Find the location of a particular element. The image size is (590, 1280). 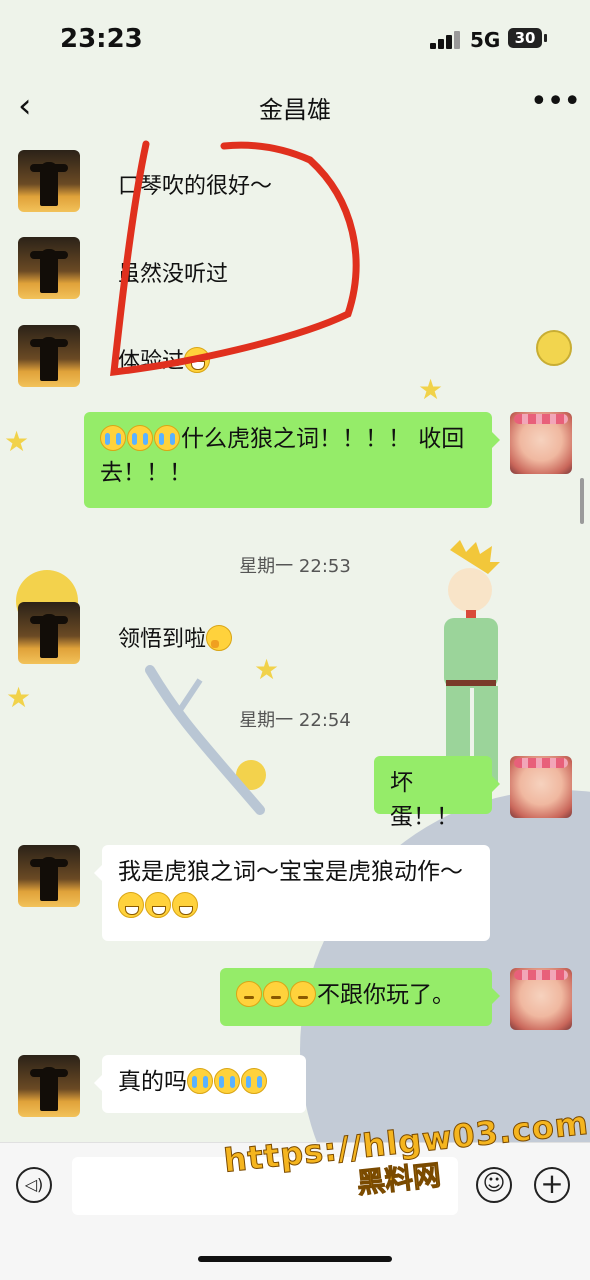

network-type: 5G is located at coordinates (485, 40).